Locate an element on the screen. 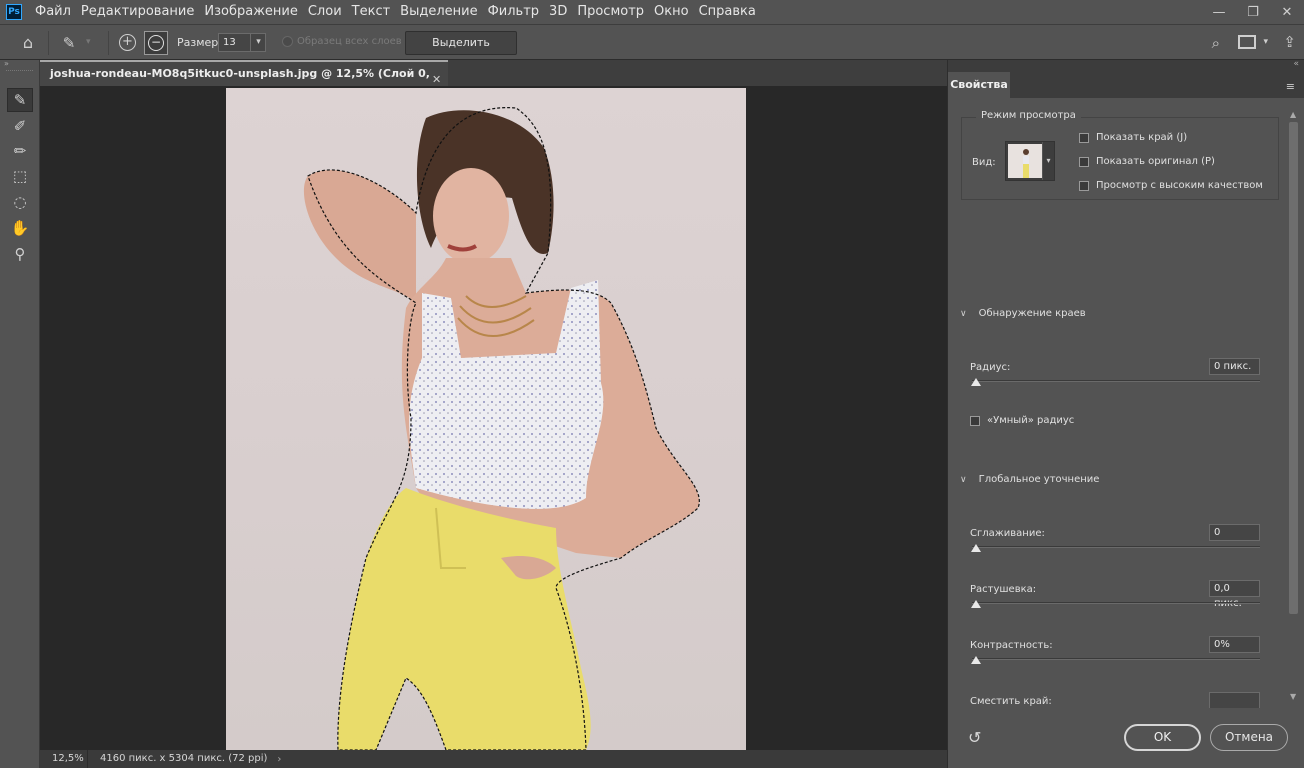 This screenshot has height=768, width=1304. minimize-icon: — is located at coordinates (1219, 12).